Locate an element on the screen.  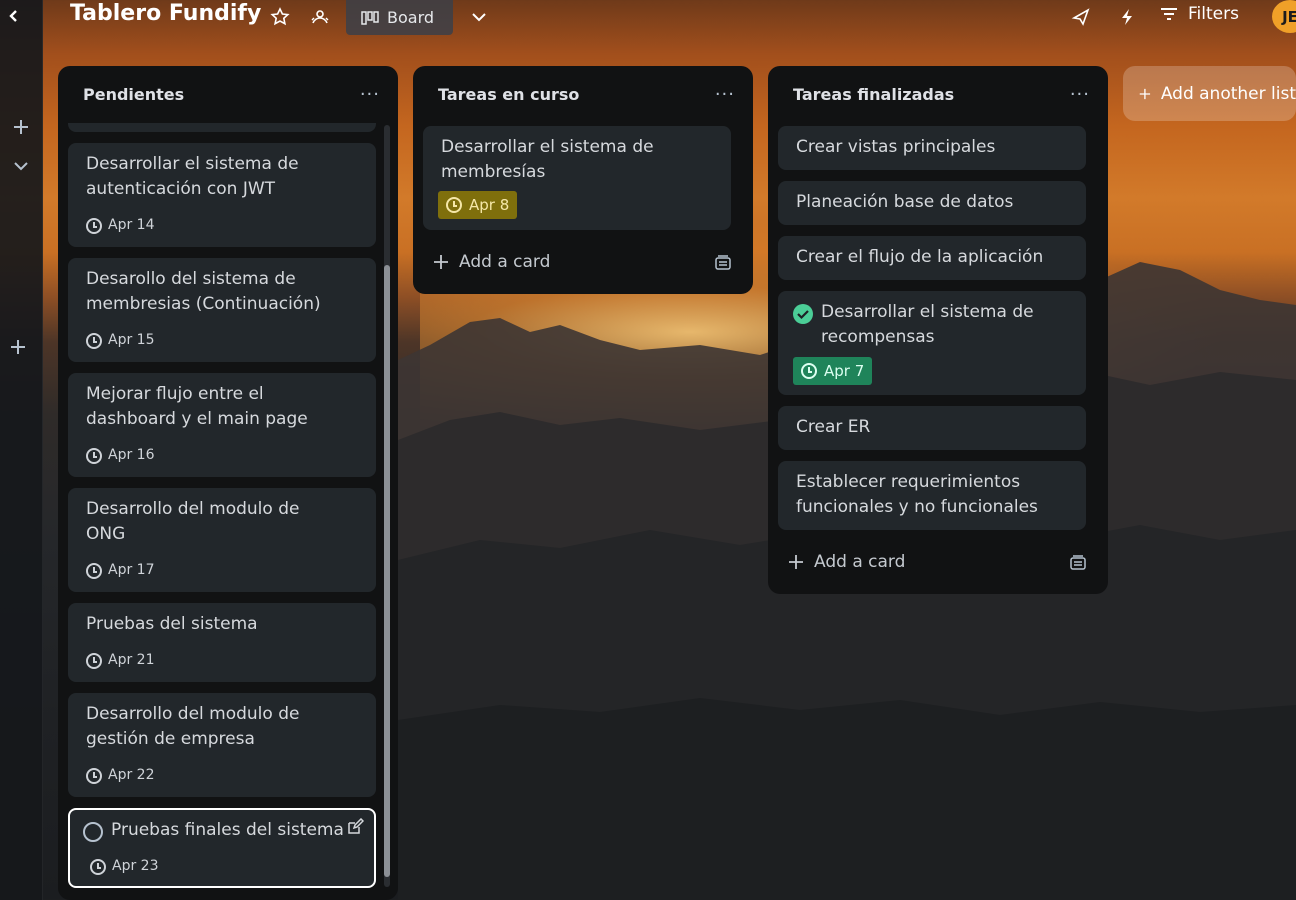
card-title: Crear vistas principales is located at coordinates (896, 147).